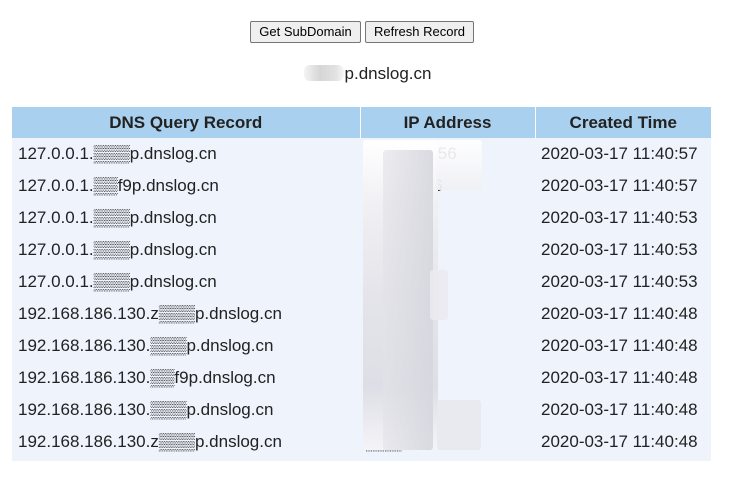 The height and width of the screenshot is (477, 735). I want to click on header-dns-query-record: DNS Query Record, so click(186, 122).